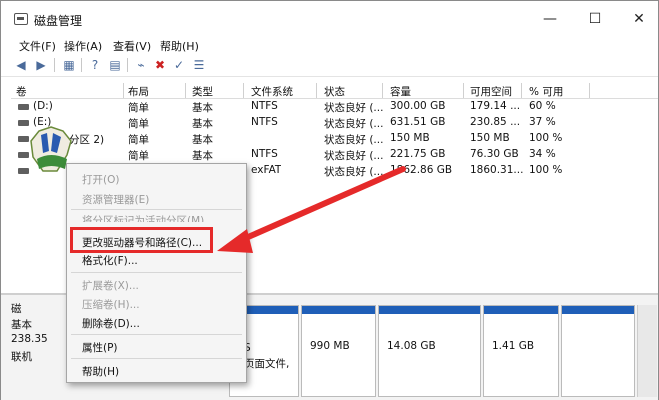 The image size is (659, 400). What do you see at coordinates (410, 138) in the screenshot?
I see `volume-capacity: 150 MB` at bounding box center [410, 138].